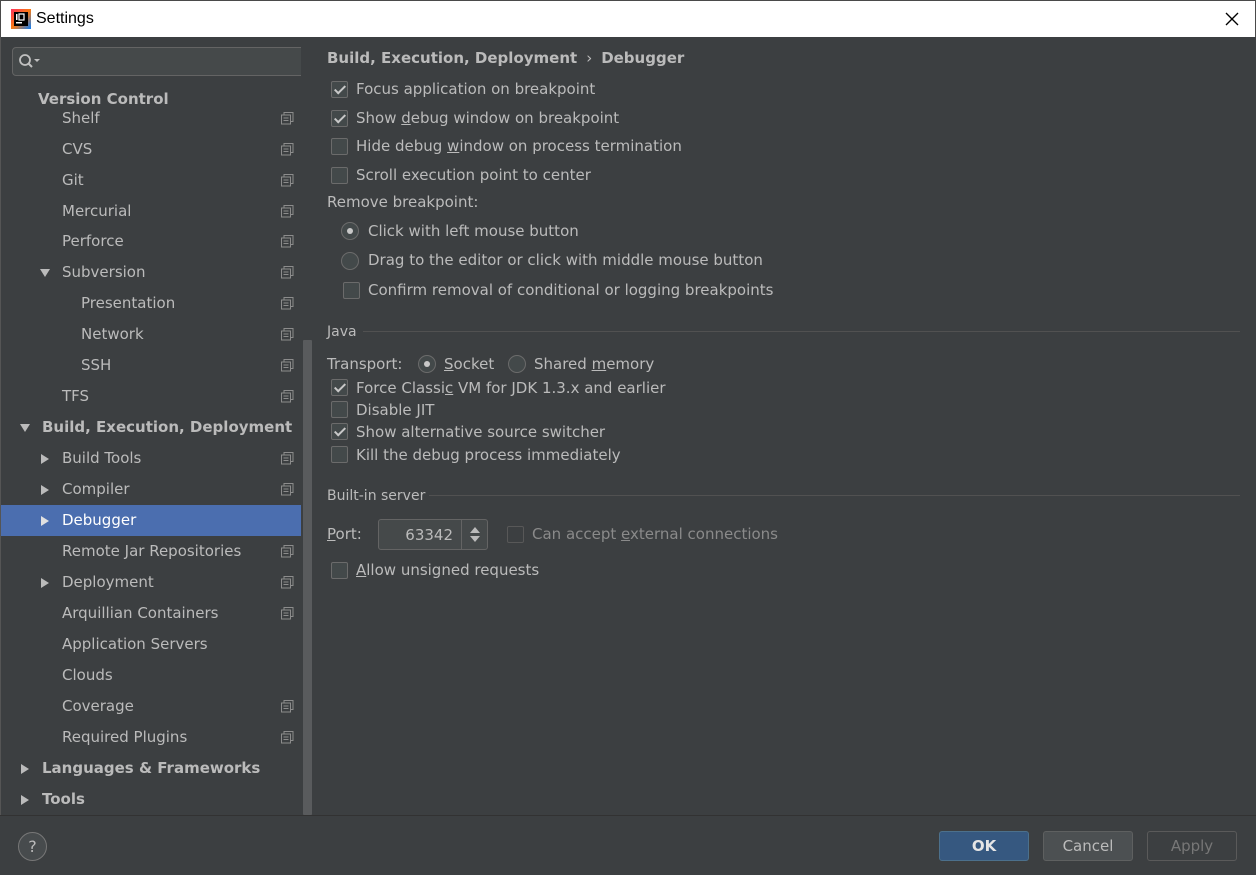  Describe the element at coordinates (87, 675) in the screenshot. I see `tree-item-label: Clouds` at that location.